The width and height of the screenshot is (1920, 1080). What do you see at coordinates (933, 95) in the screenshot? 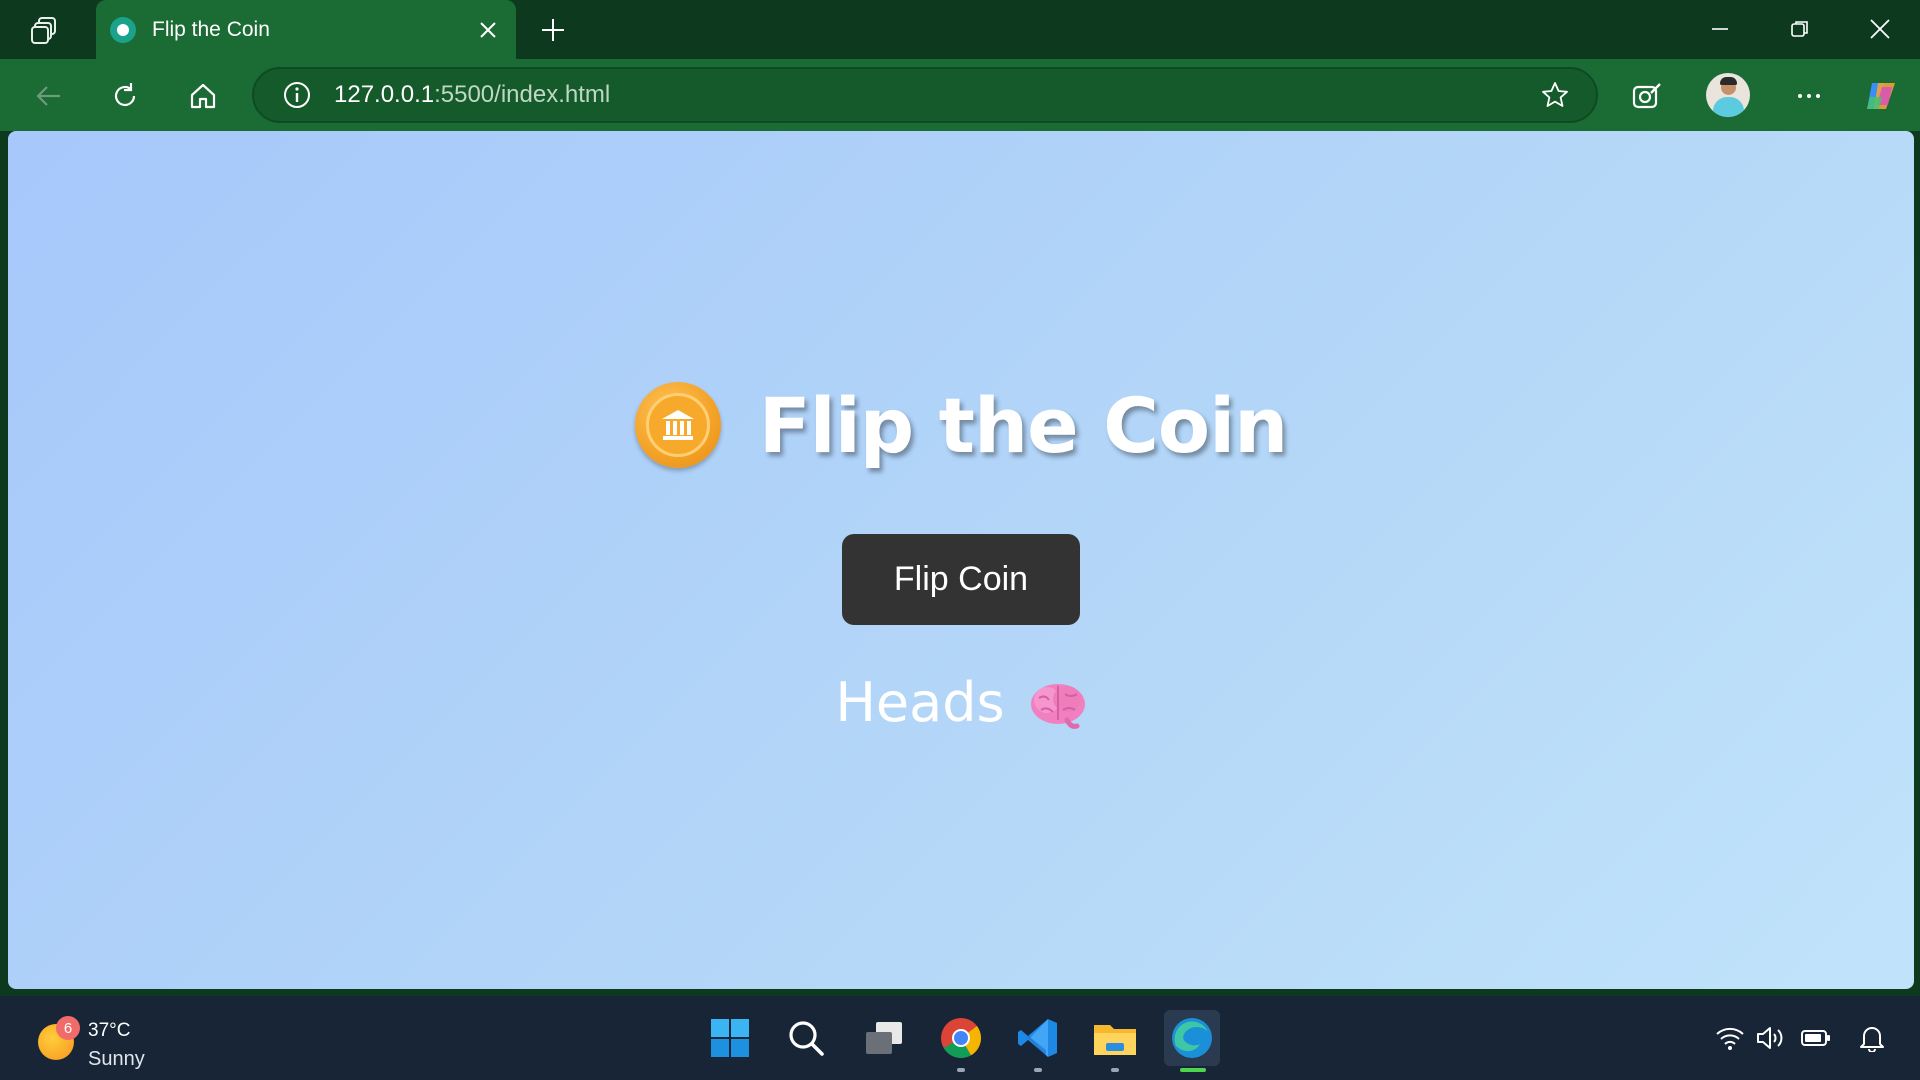
I see `url-text: 127.0.0.1:5500/index.html` at bounding box center [933, 95].